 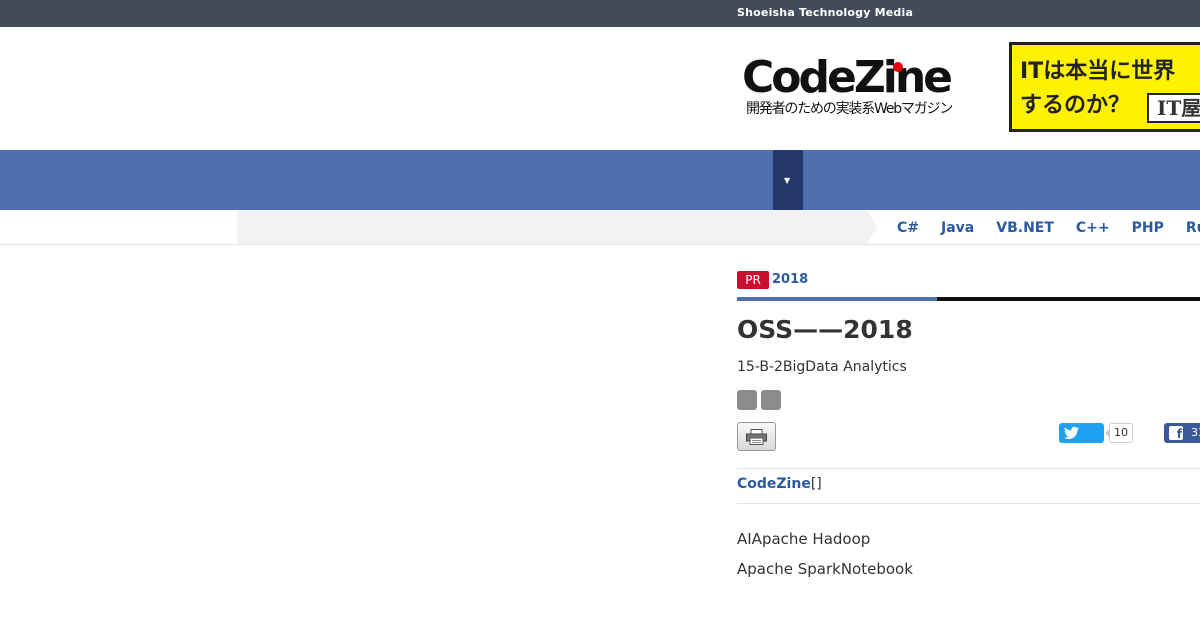 I want to click on breadcrumb-area, so click(x=552, y=227).